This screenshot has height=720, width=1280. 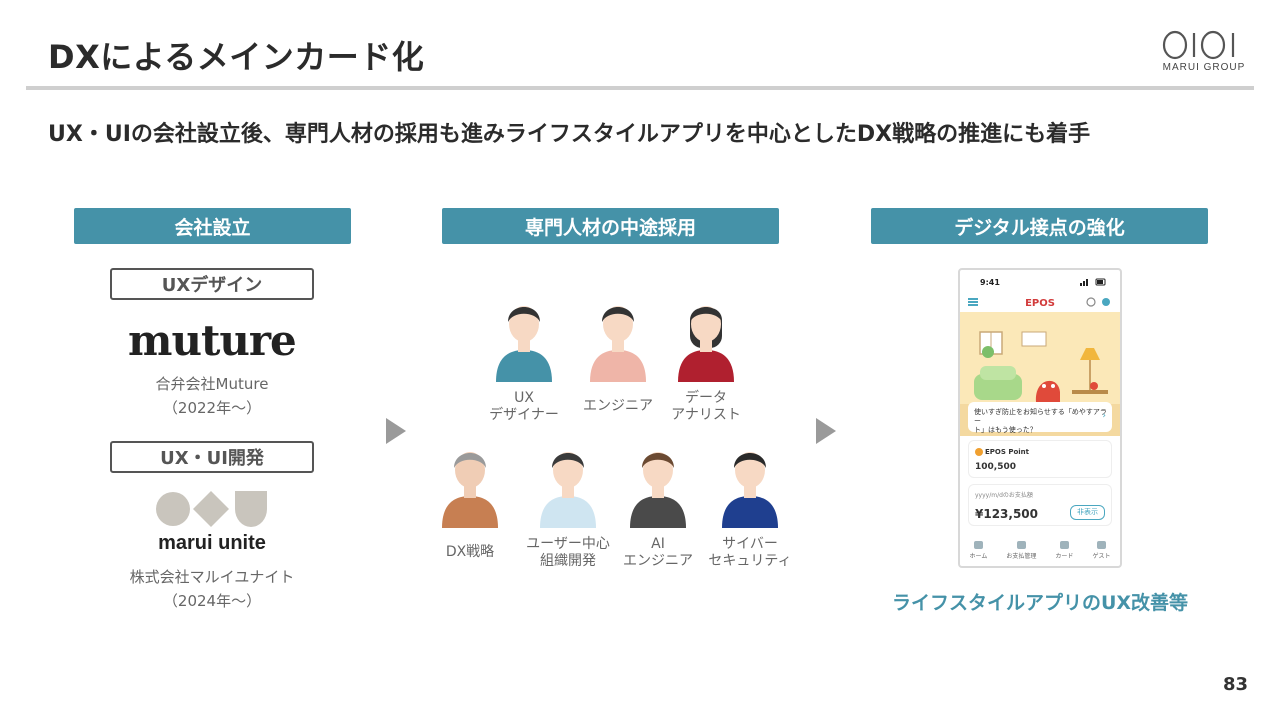 I want to click on marui-unite-logo-icon, so click(x=211, y=509).